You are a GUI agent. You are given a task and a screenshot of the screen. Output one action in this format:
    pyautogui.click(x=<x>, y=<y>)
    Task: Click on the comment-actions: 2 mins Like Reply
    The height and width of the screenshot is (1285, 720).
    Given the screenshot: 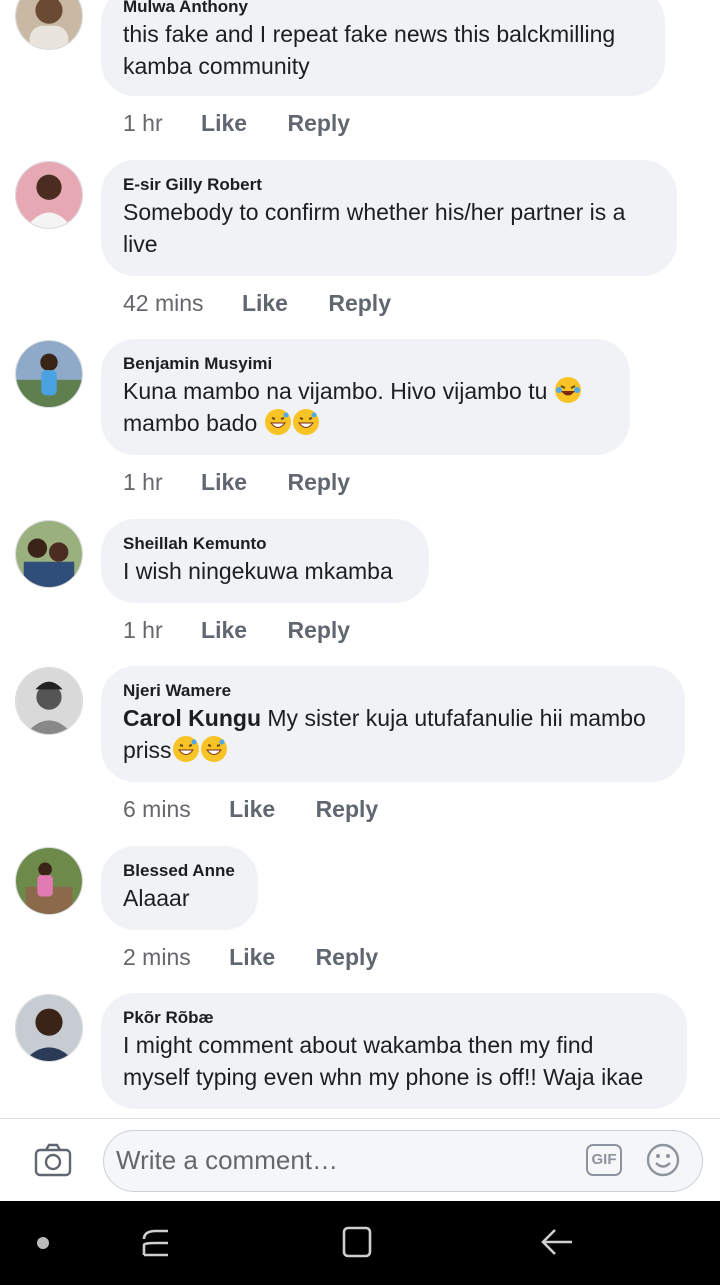 What is the action you would take?
    pyautogui.click(x=250, y=957)
    